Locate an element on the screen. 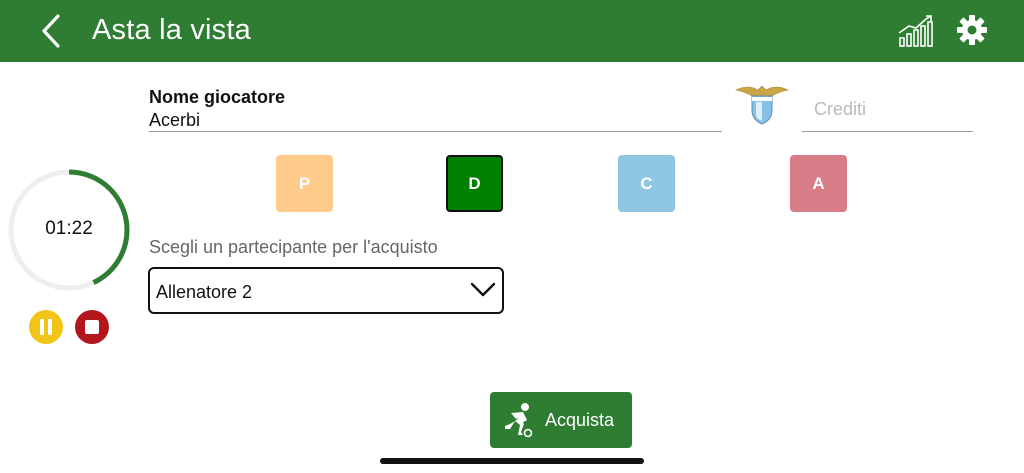 The height and width of the screenshot is (473, 1024). participant-select: Allenatore 2 is located at coordinates (326, 290).